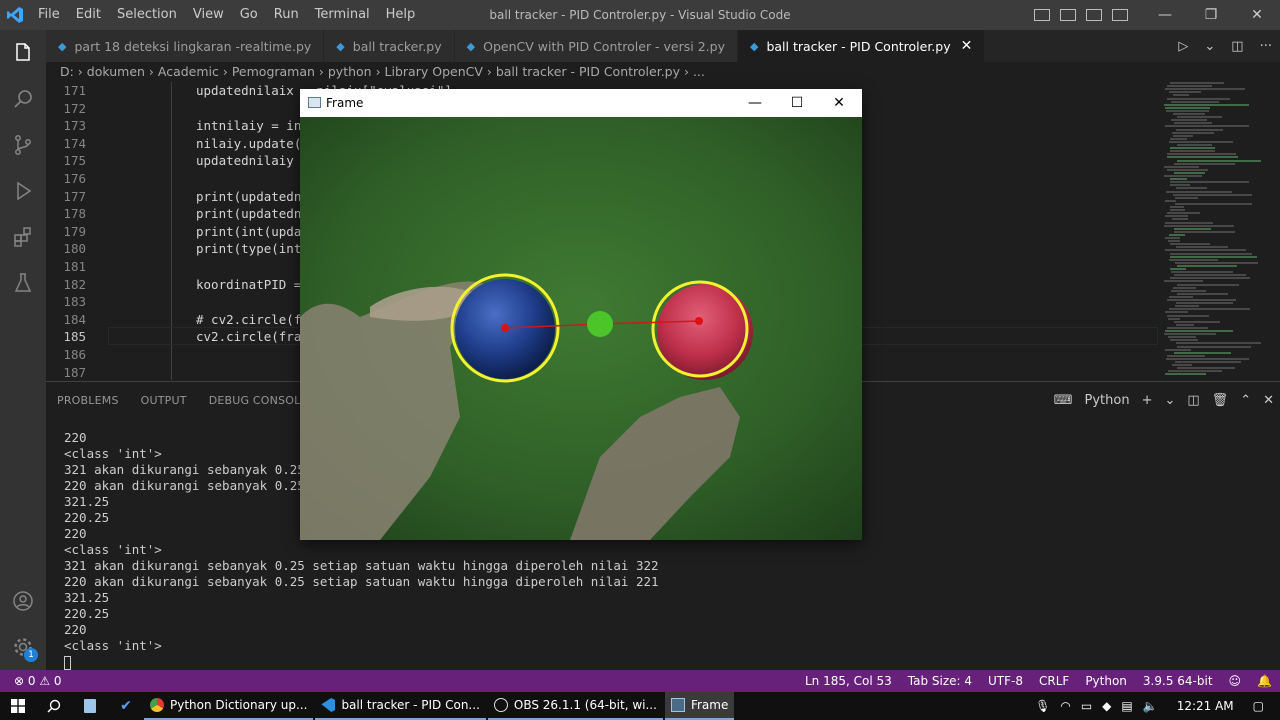  What do you see at coordinates (126, 706) in the screenshot?
I see `todo-check-icon: ✔` at bounding box center [126, 706].